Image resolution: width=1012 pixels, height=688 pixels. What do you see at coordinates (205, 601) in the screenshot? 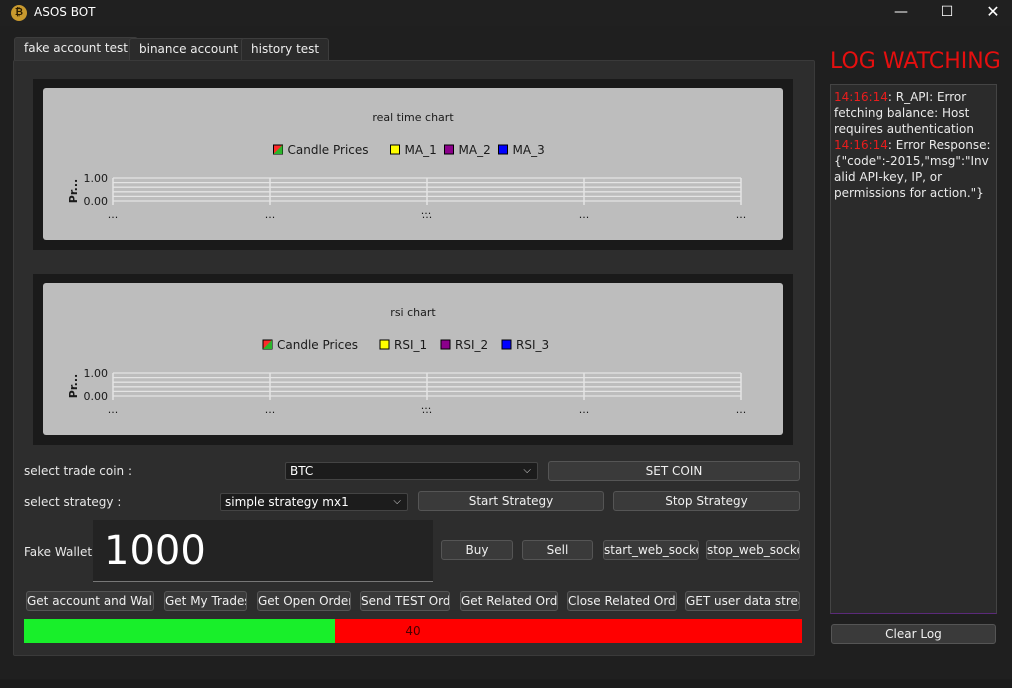
I see `get-my-trades-button: Get My Trades` at bounding box center [205, 601].